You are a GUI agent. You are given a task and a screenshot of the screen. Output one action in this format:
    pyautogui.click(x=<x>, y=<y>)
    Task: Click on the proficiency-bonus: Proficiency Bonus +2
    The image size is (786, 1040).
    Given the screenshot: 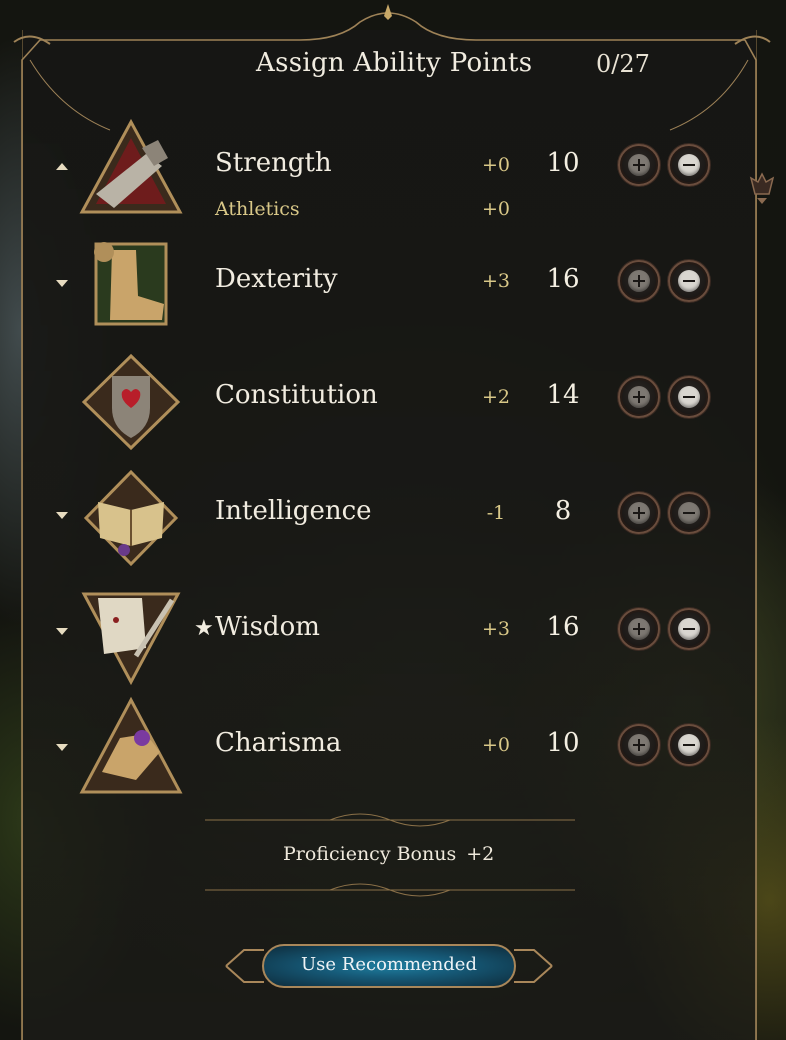 What is the action you would take?
    pyautogui.click(x=388, y=854)
    